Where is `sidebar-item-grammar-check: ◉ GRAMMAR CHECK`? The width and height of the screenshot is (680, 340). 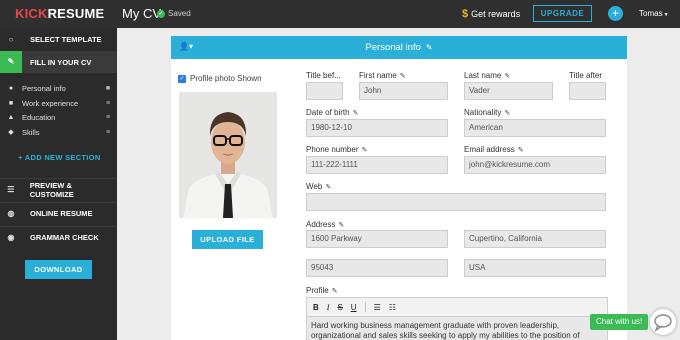
sidebar-item-grammar-check: ◉ GRAMMAR CHECK is located at coordinates (58, 237).